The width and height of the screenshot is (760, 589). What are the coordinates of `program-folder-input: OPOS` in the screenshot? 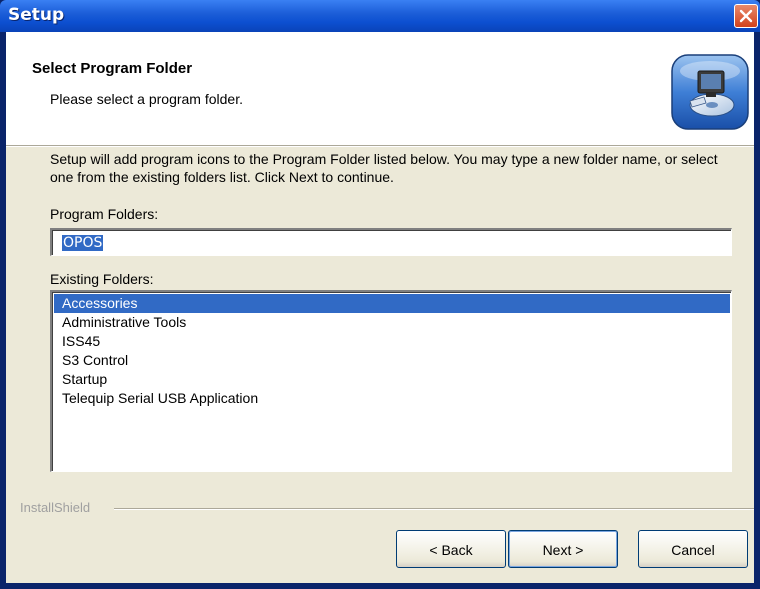 It's located at (391, 242).